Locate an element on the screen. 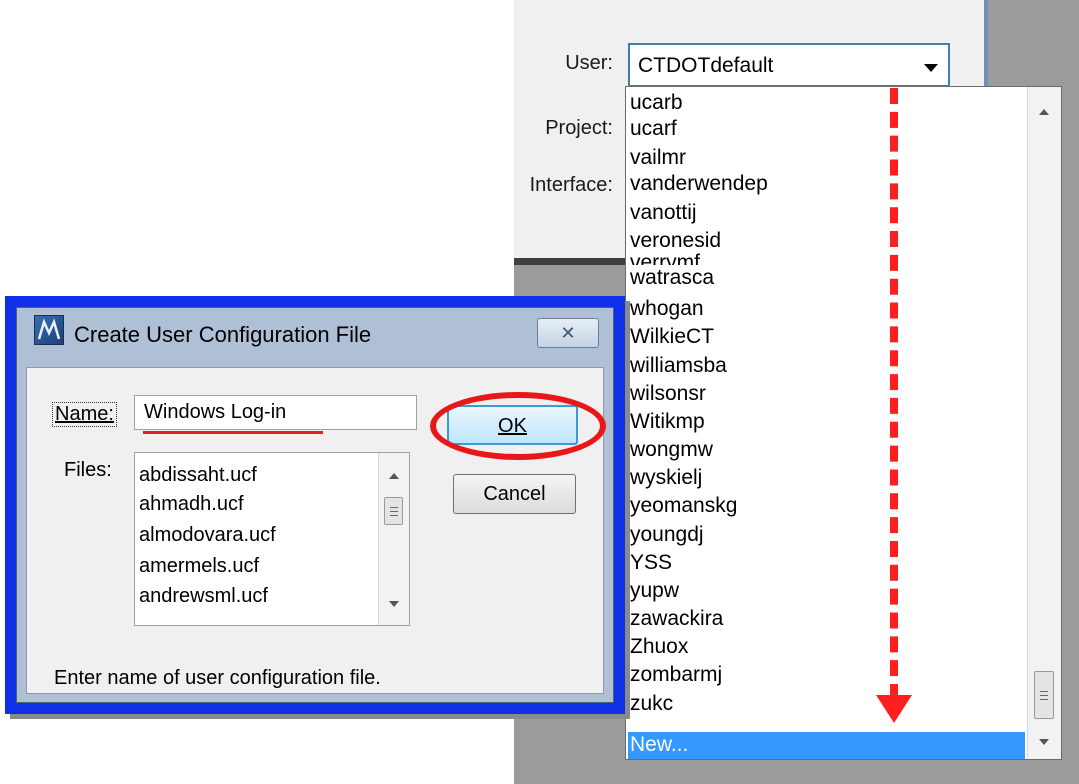 This screenshot has width=1079, height=784. list-item: wyskielj is located at coordinates (666, 478).